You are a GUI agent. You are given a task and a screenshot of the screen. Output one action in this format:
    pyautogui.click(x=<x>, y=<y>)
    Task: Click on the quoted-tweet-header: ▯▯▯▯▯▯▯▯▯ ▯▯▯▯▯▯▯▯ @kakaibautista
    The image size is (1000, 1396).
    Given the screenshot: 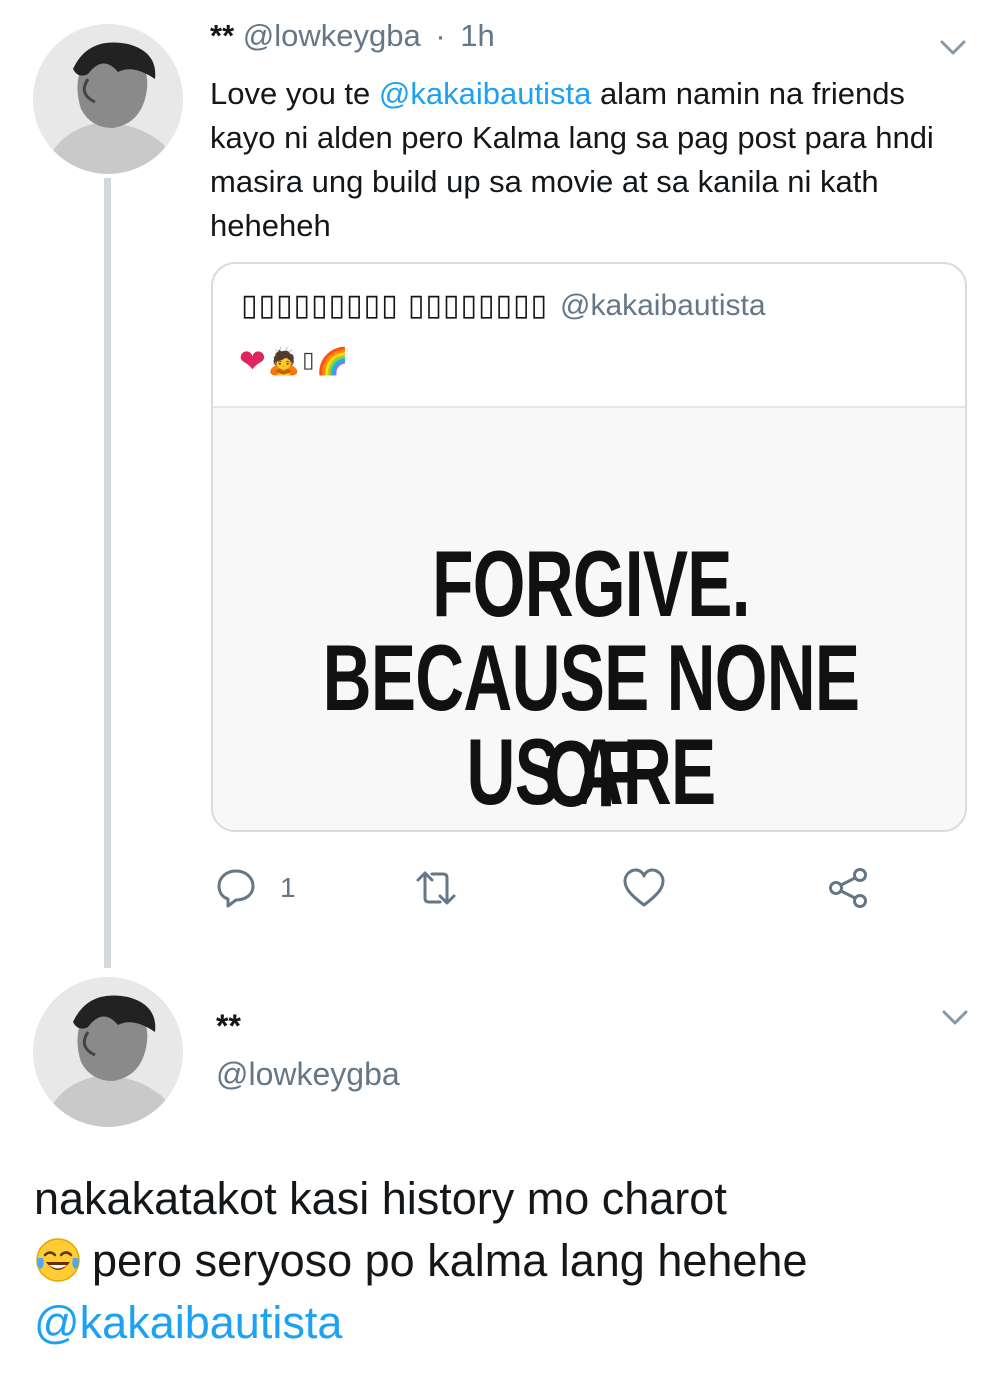 What is the action you would take?
    pyautogui.click(x=503, y=305)
    